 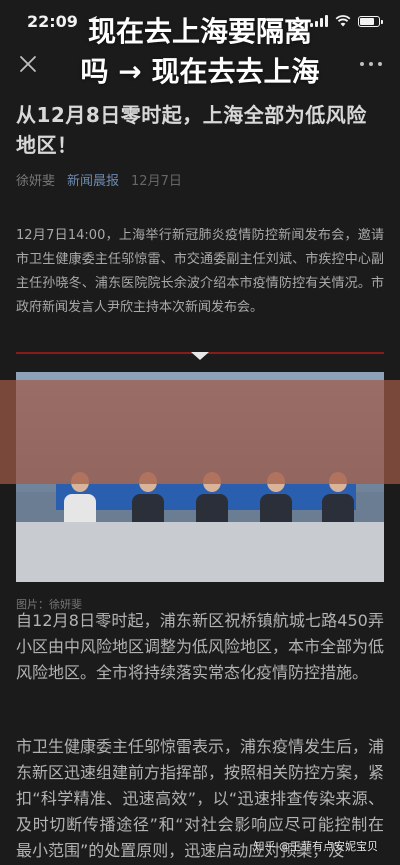 I want to click on article-header: 从12月8日零时起，上海全部为低风险地区！ 徐妍斐 新闻晨报 12月7日, so click(x=200, y=144).